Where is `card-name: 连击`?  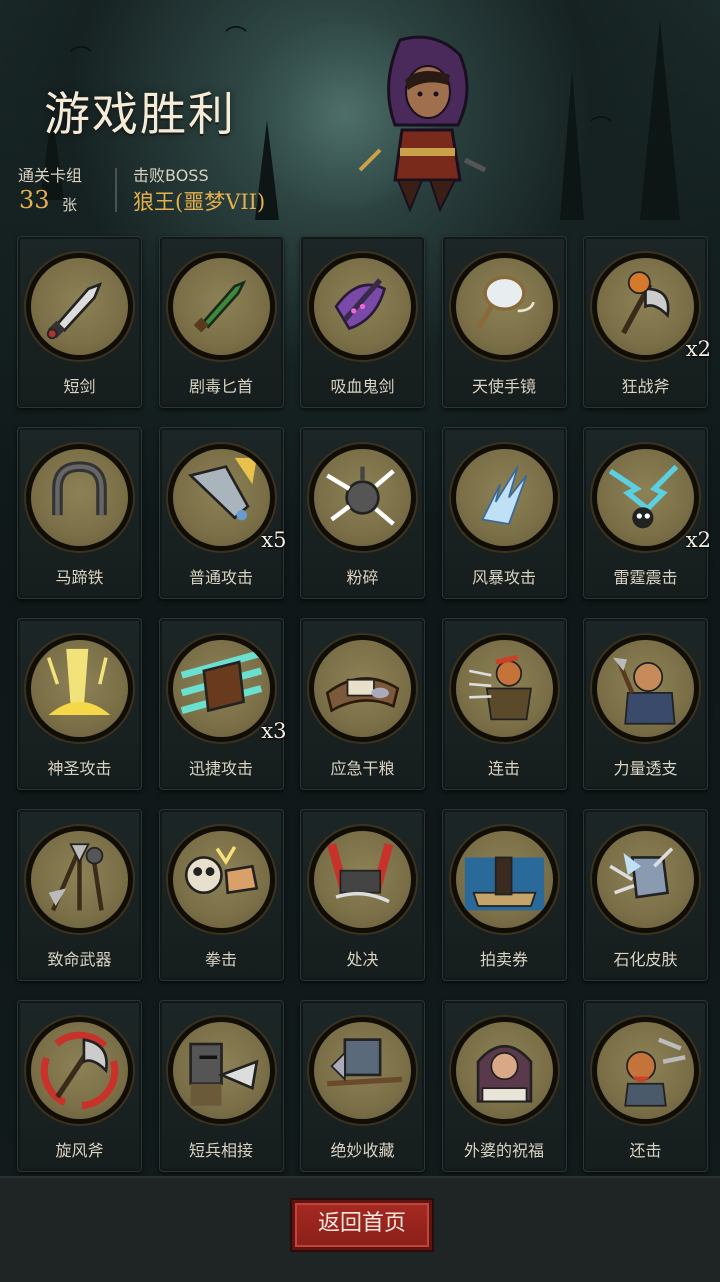 card-name: 连击 is located at coordinates (503, 768).